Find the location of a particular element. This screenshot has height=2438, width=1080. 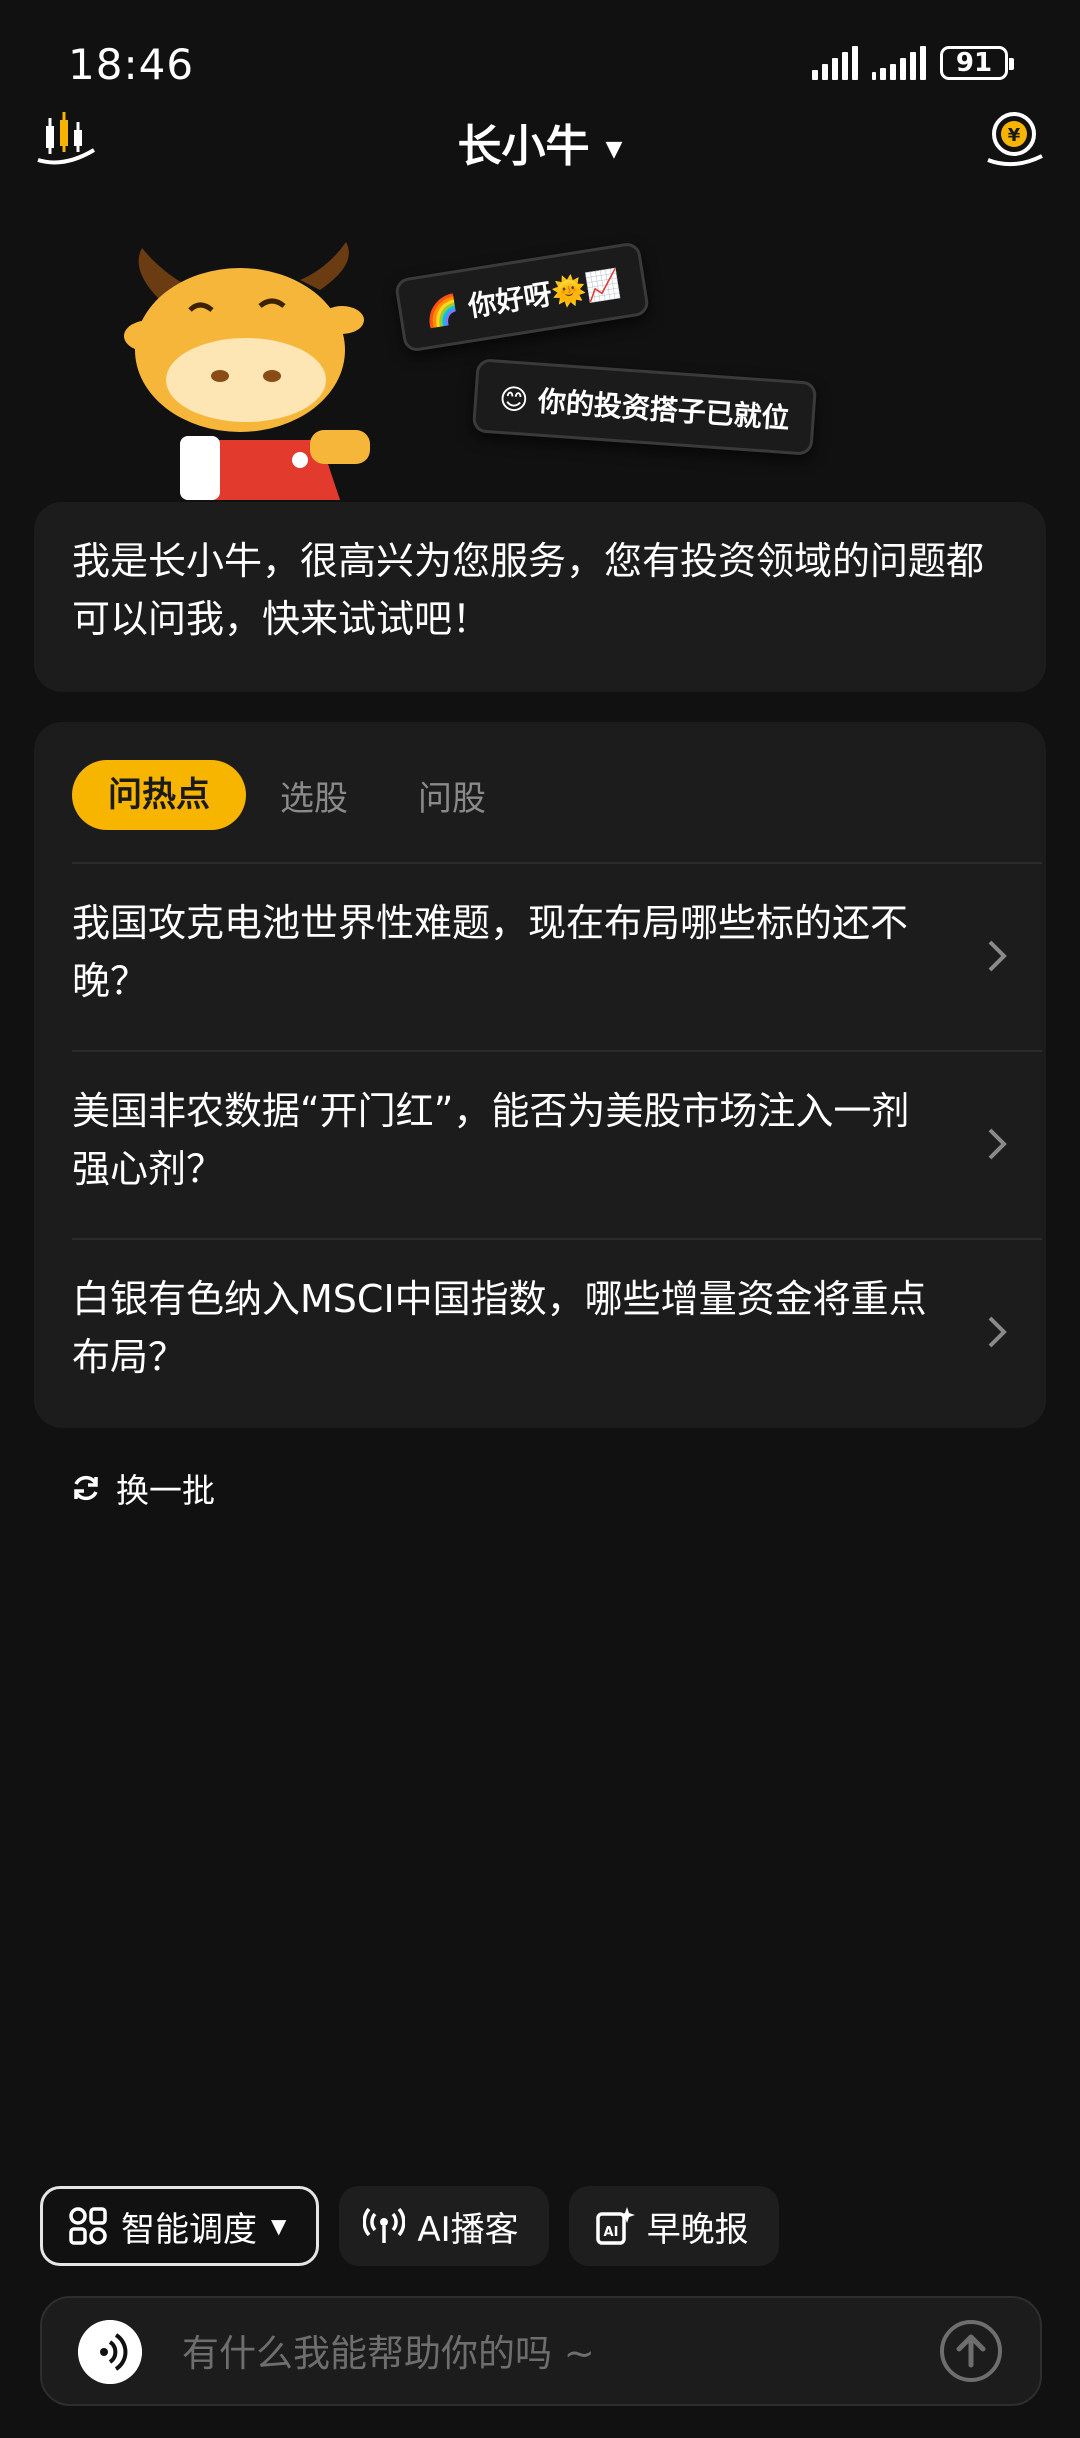

assistant-selector: 长小牛 ▼ is located at coordinates (540, 142).